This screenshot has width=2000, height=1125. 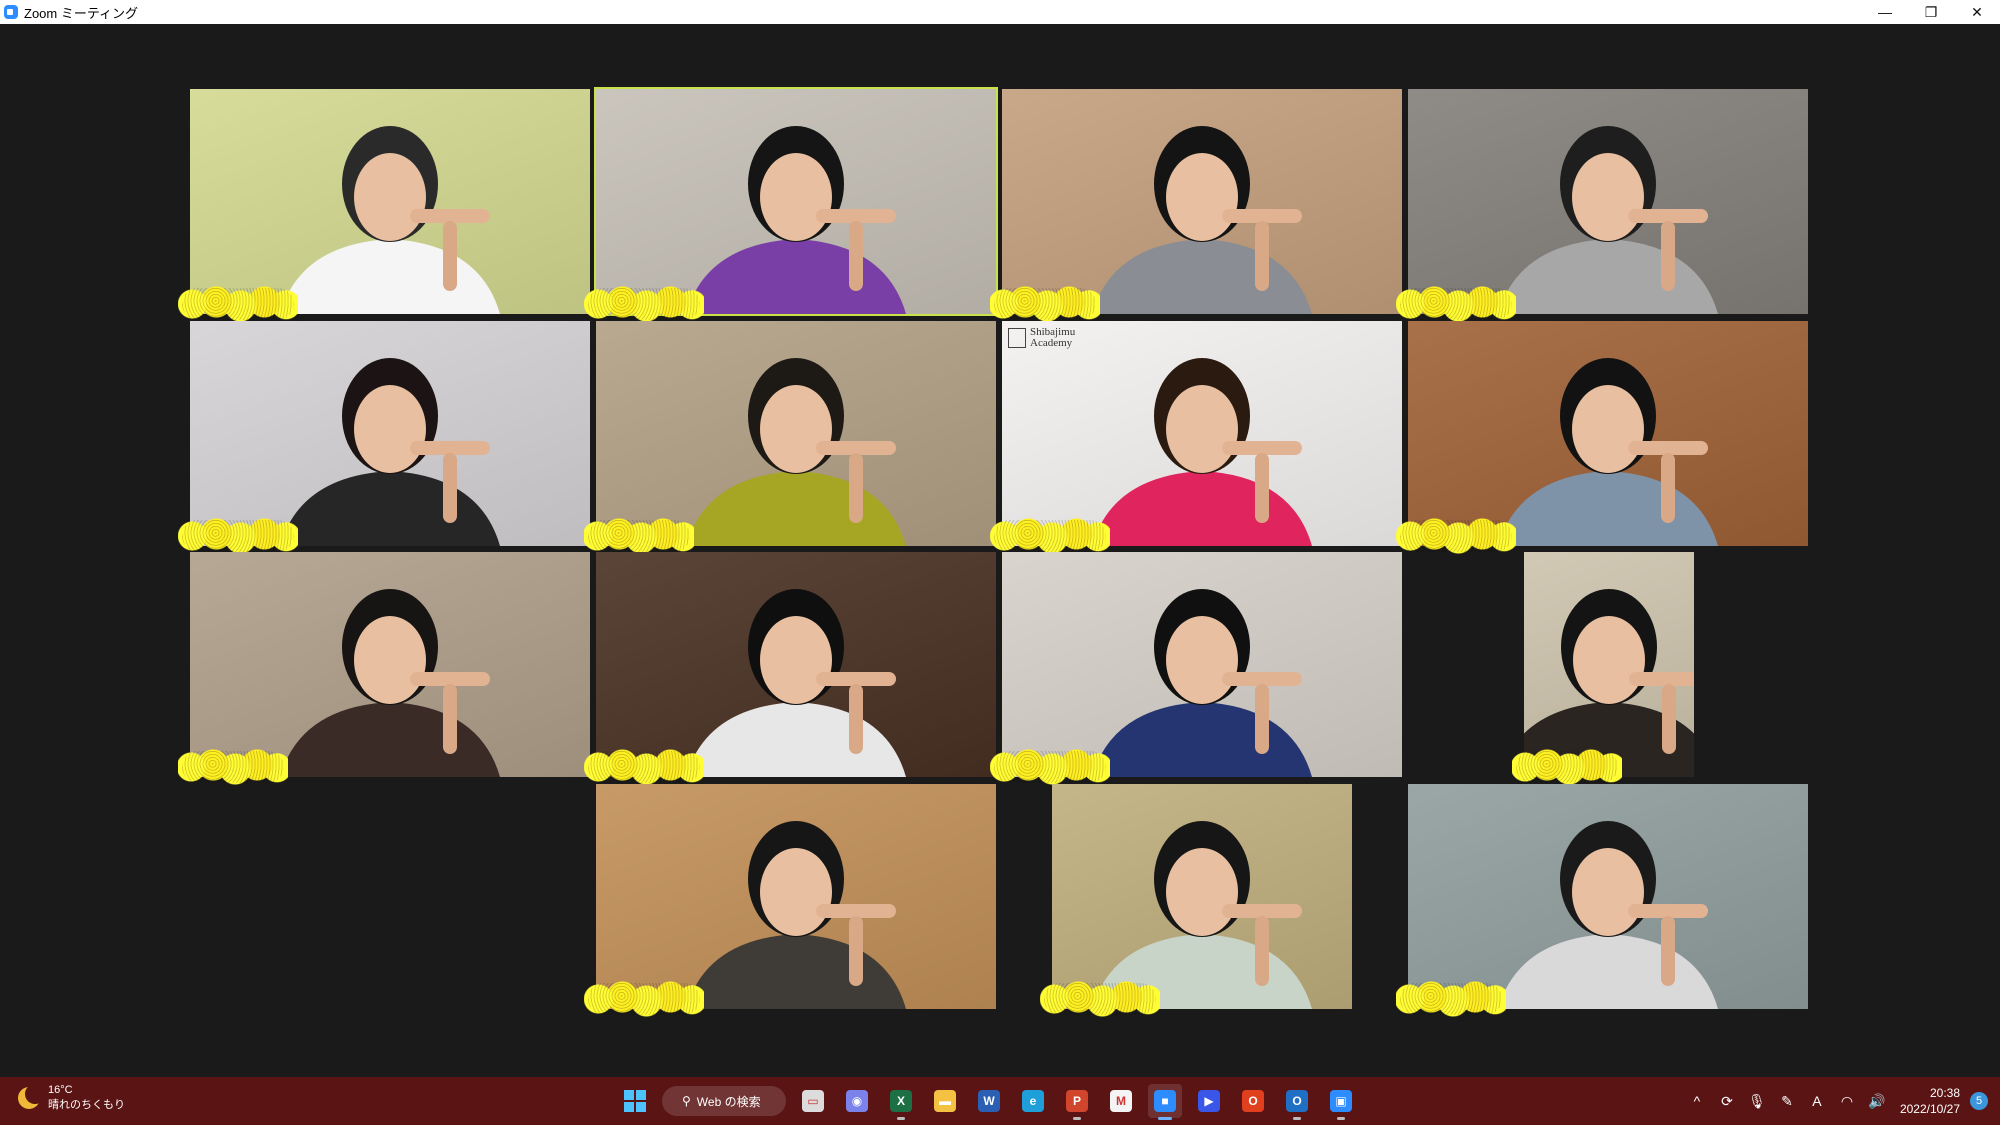 I want to click on volume-icon: 🔊, so click(x=1877, y=1101).